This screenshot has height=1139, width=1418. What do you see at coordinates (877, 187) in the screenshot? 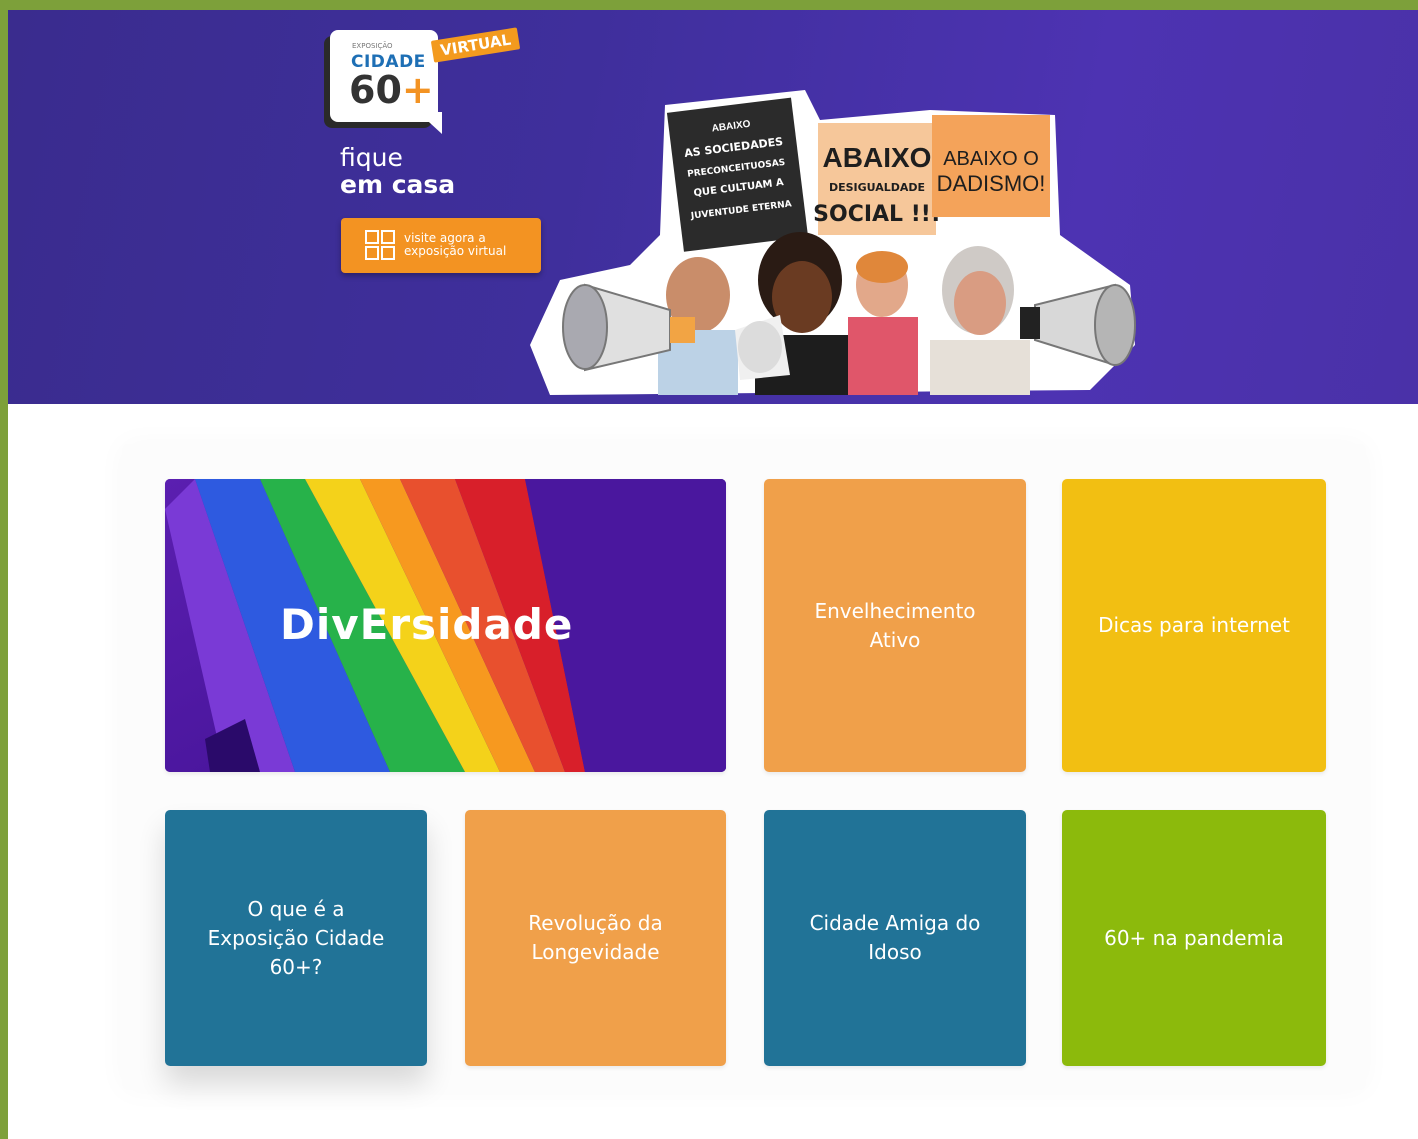
I see `svg-text: DESIGUALDADE` at bounding box center [877, 187].